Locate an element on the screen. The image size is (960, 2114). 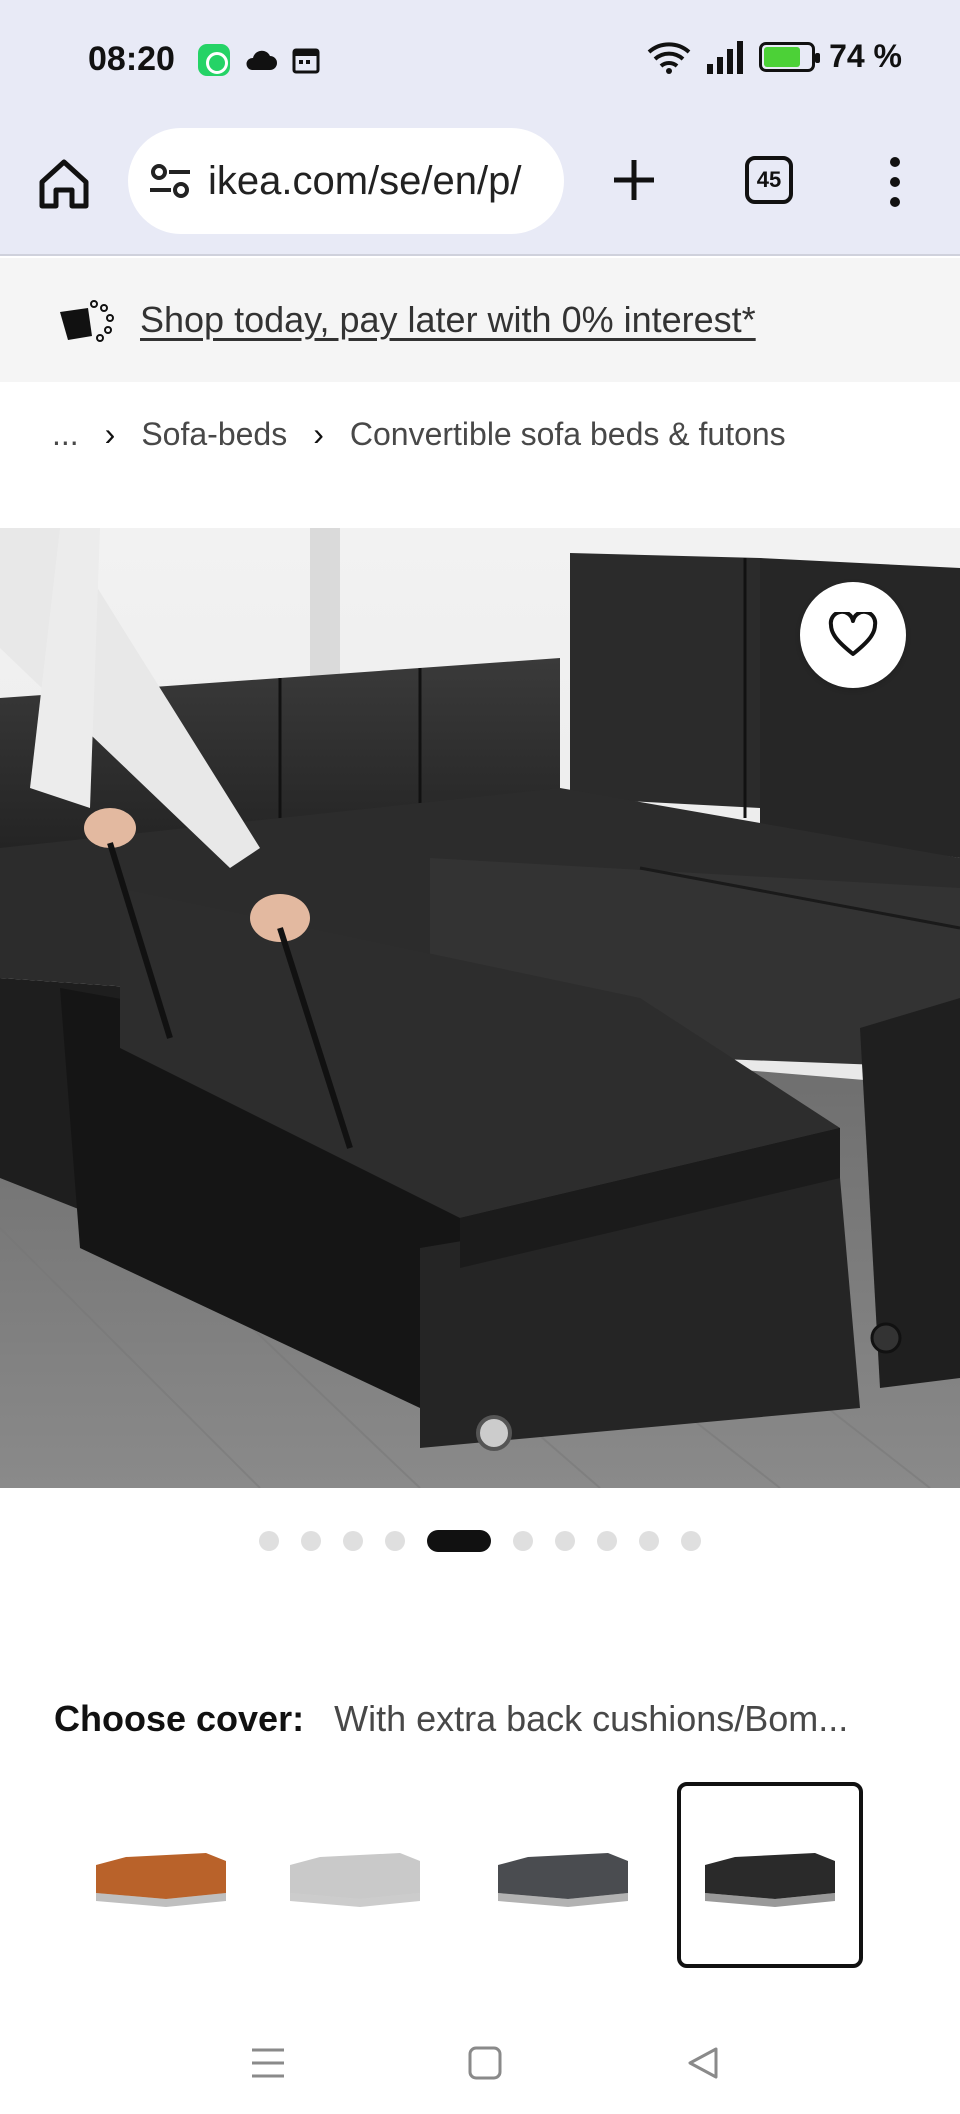
home-icon is located at coordinates (64, 184).